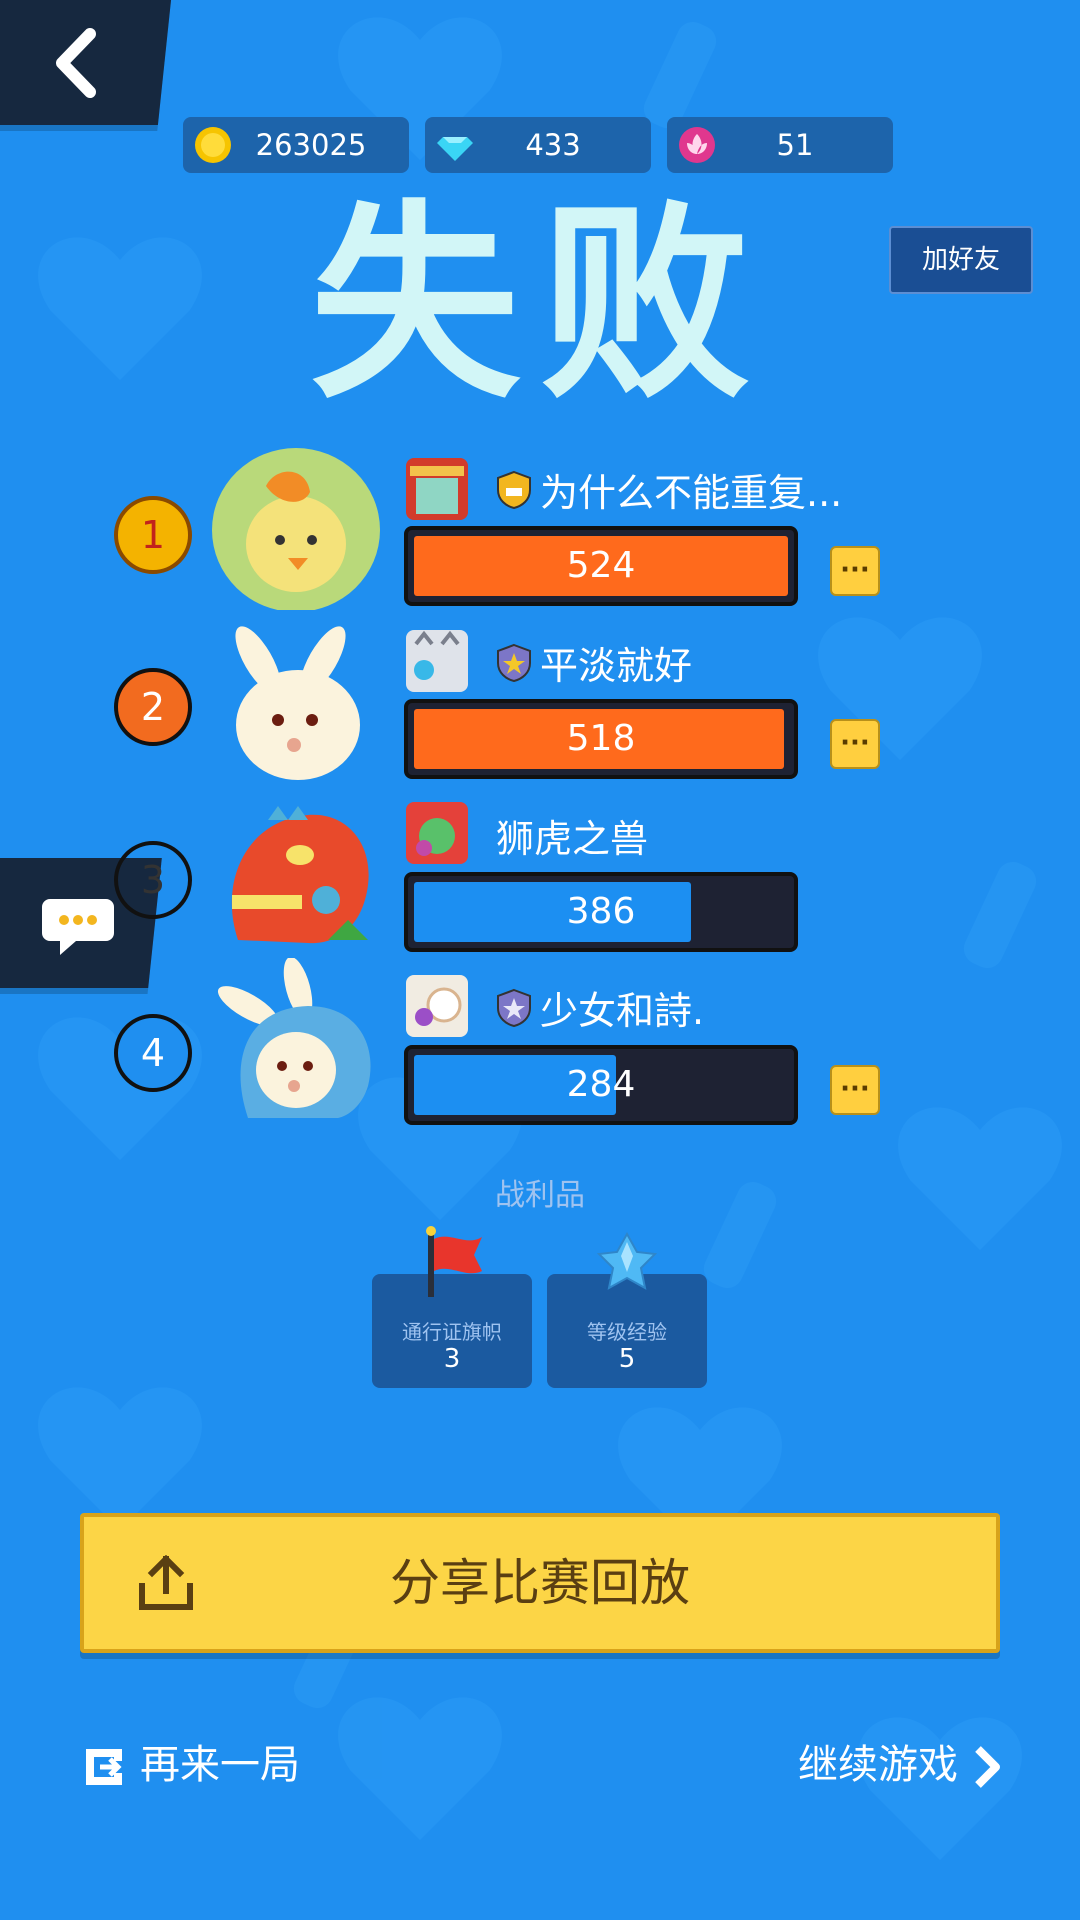 The image size is (1080, 1920). Describe the element at coordinates (454, 1261) in the screenshot. I see `flag-icon` at that location.